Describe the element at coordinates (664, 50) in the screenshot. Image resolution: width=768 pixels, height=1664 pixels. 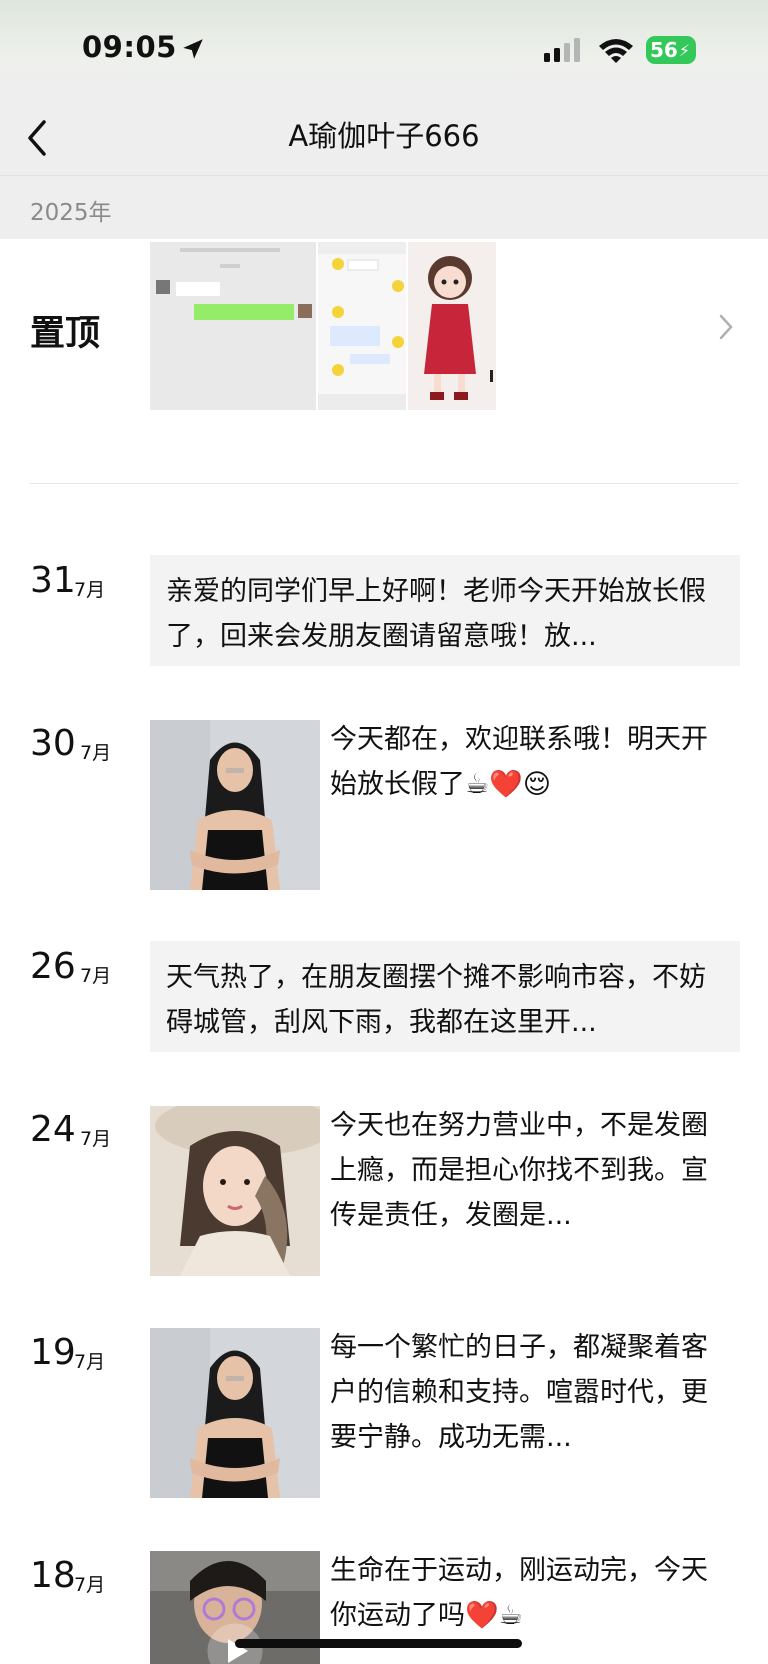
I see `battery-level: 56` at that location.